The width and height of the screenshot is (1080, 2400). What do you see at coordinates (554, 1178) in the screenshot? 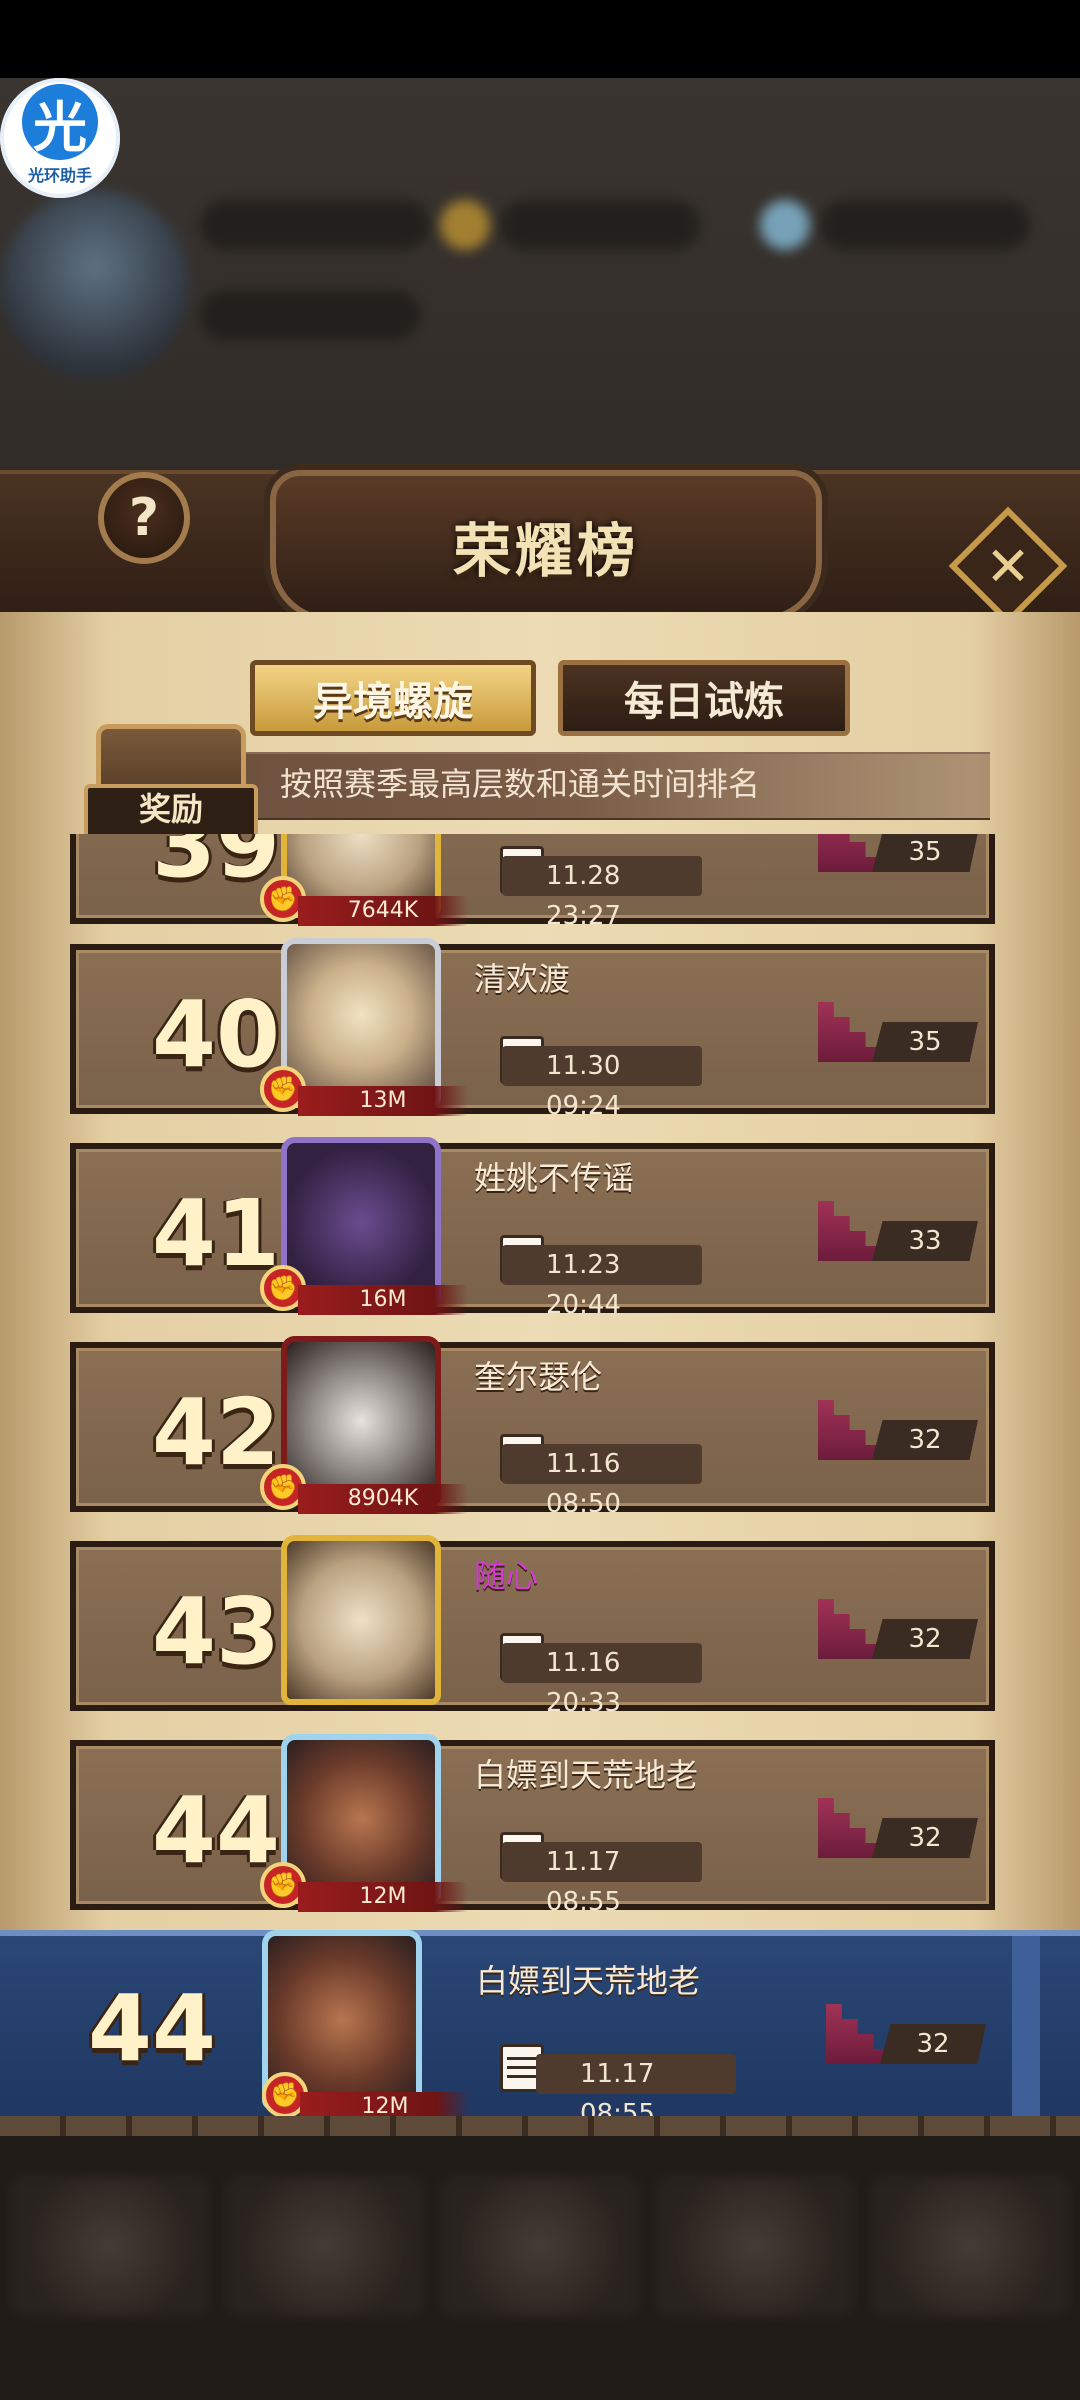
I see `player-name: 姓姚不传谣` at bounding box center [554, 1178].